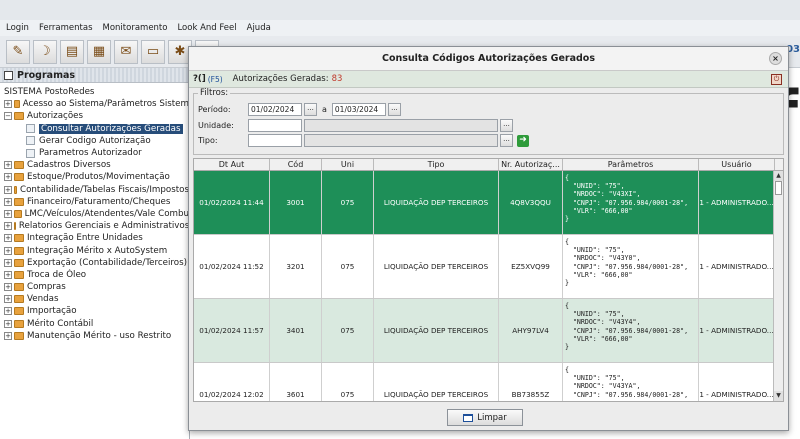 The width and height of the screenshot is (800, 439). I want to click on count-label: Autorizações Geradas:, so click(280, 79).